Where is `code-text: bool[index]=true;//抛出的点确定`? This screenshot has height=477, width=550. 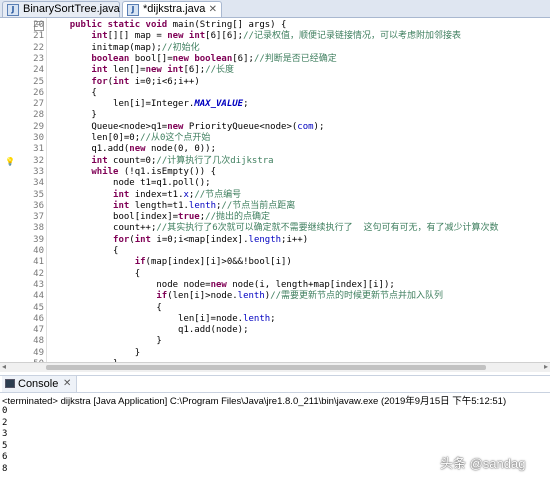
code-text: bool[index]=true;//抛出的点确定 is located at coordinates (159, 217).